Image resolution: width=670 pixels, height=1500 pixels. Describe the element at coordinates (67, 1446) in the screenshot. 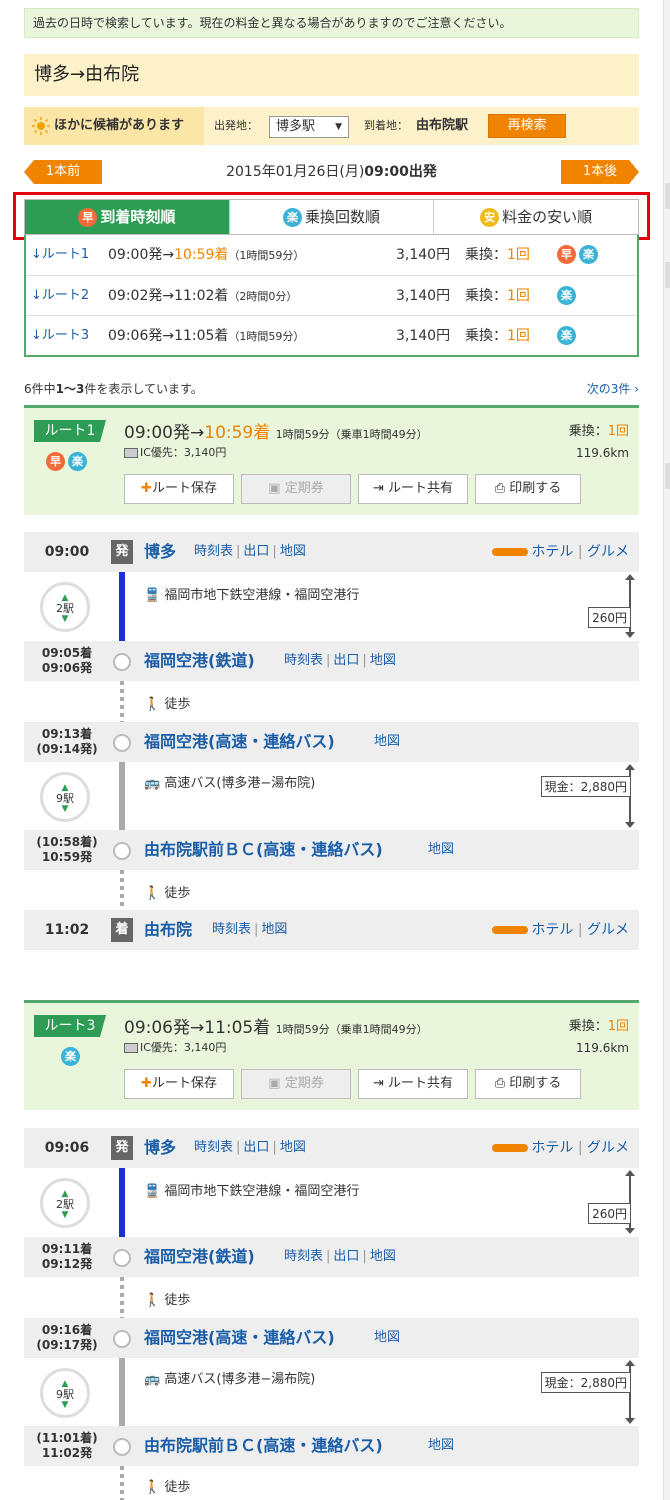

I see `station-times: (11:01着) 11:02発` at that location.